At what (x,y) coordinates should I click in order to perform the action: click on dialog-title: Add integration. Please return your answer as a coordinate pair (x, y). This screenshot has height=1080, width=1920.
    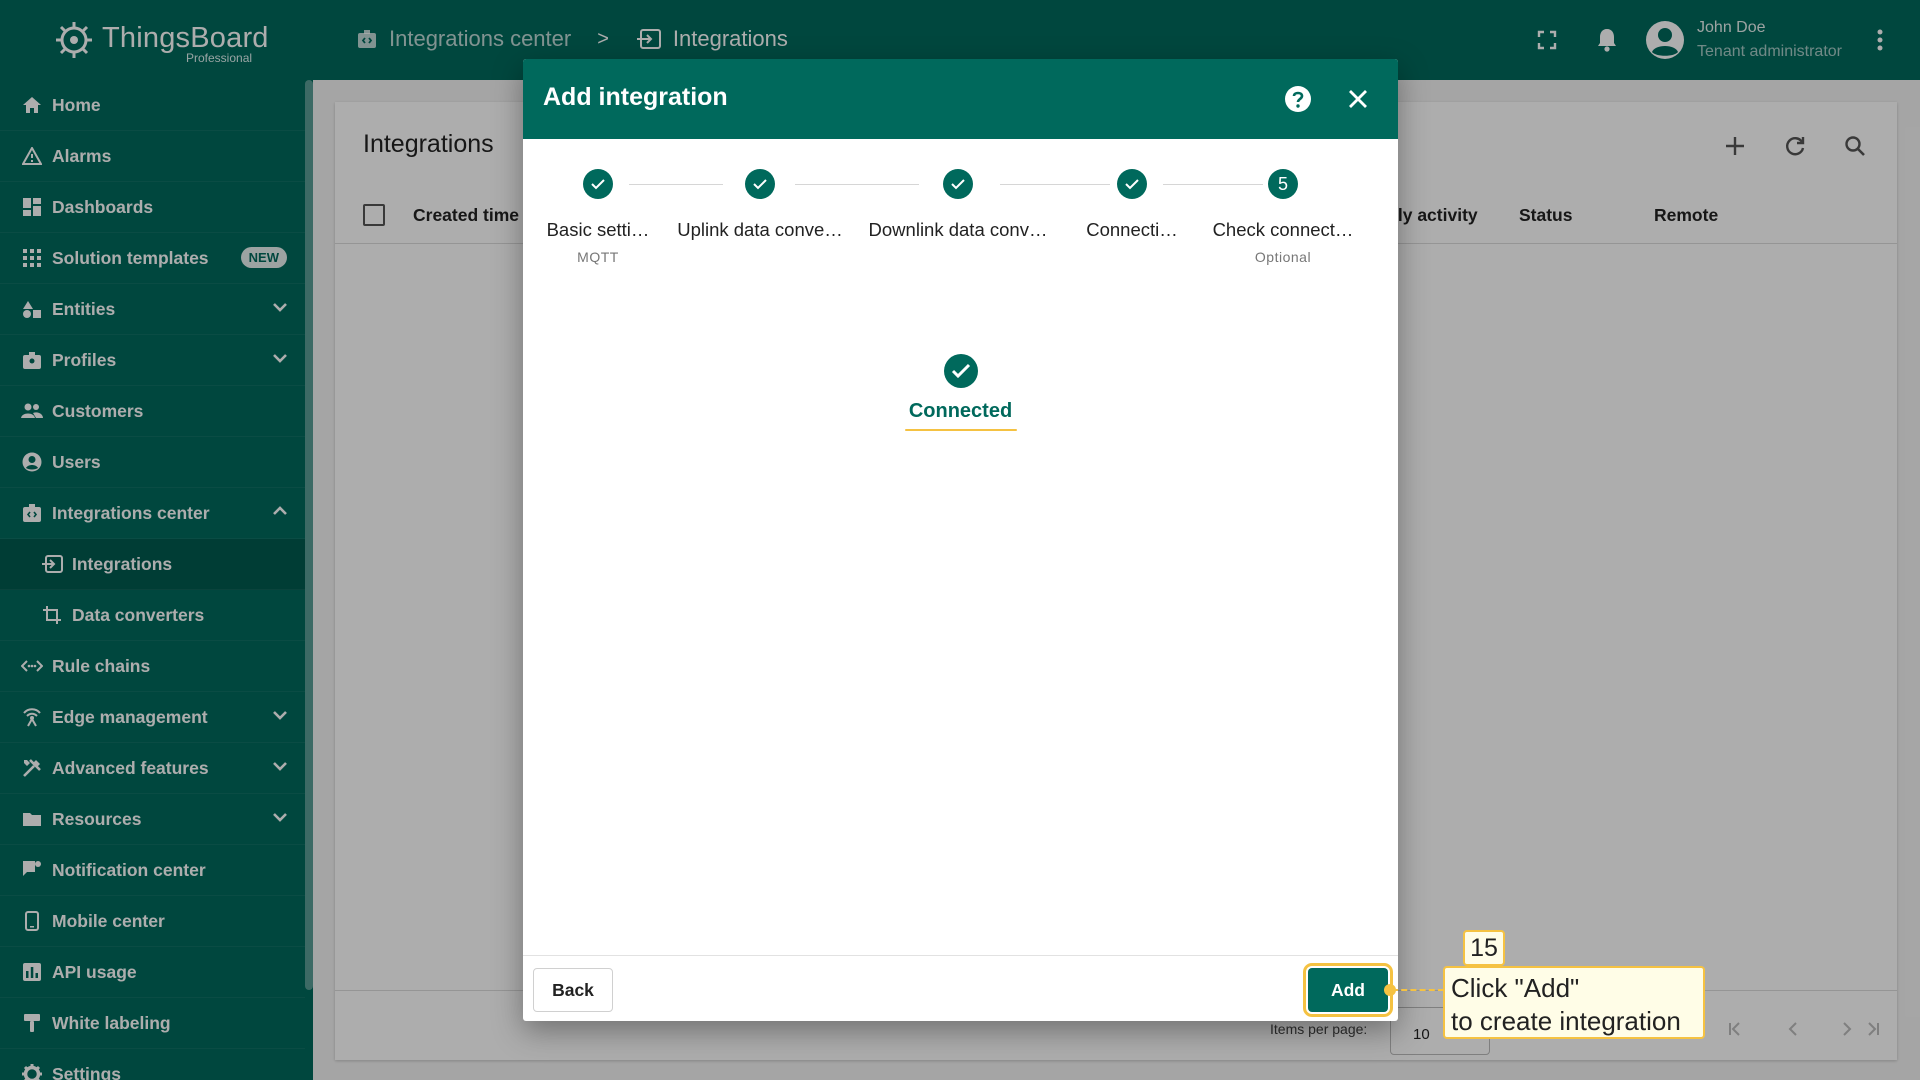
    Looking at the image, I should click on (635, 97).